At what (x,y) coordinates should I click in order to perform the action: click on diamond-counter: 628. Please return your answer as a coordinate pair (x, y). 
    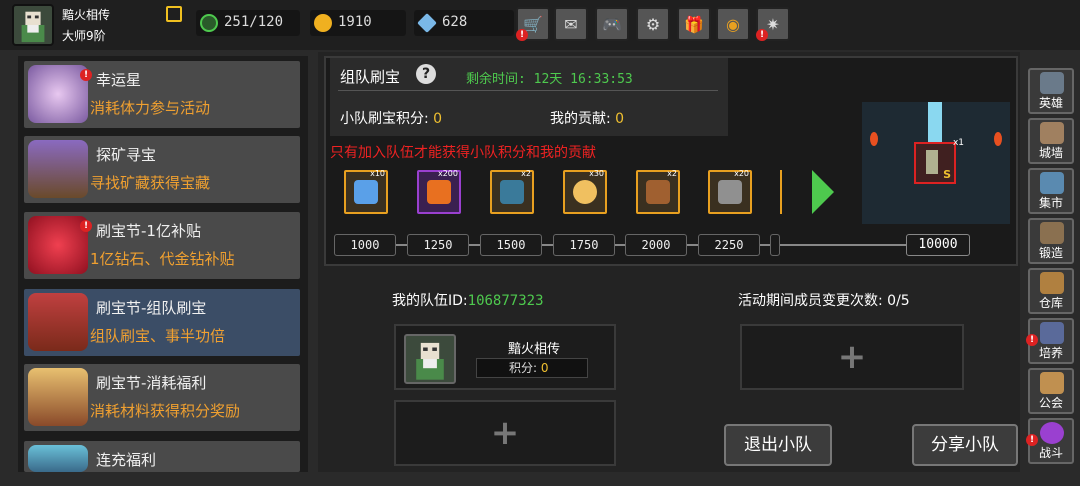
    Looking at the image, I should click on (464, 23).